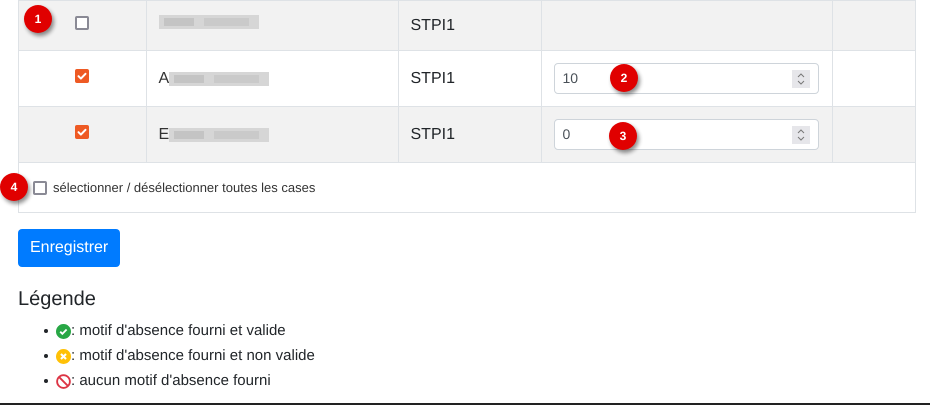 Image resolution: width=930 pixels, height=405 pixels. I want to click on field-value: 0, so click(566, 134).